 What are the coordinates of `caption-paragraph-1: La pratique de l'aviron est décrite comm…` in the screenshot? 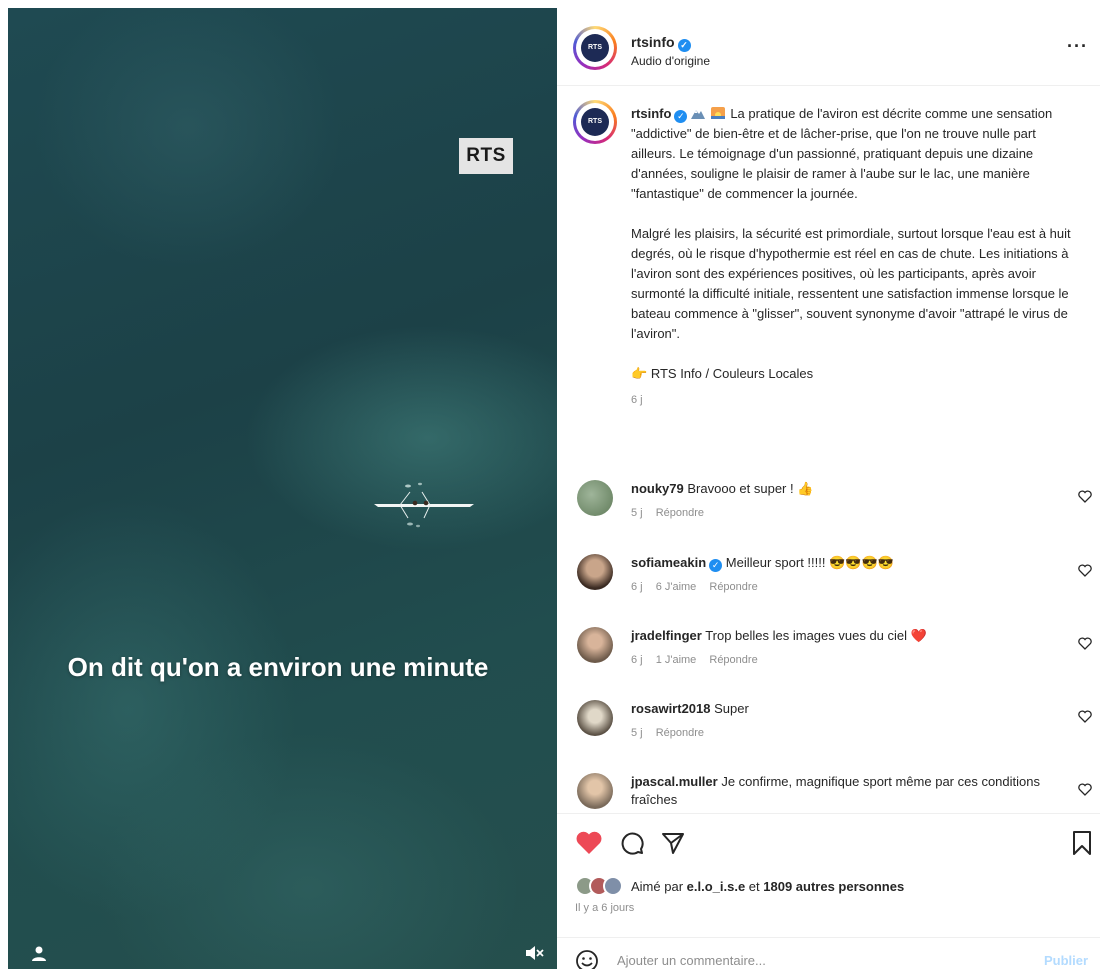 It's located at (842, 153).